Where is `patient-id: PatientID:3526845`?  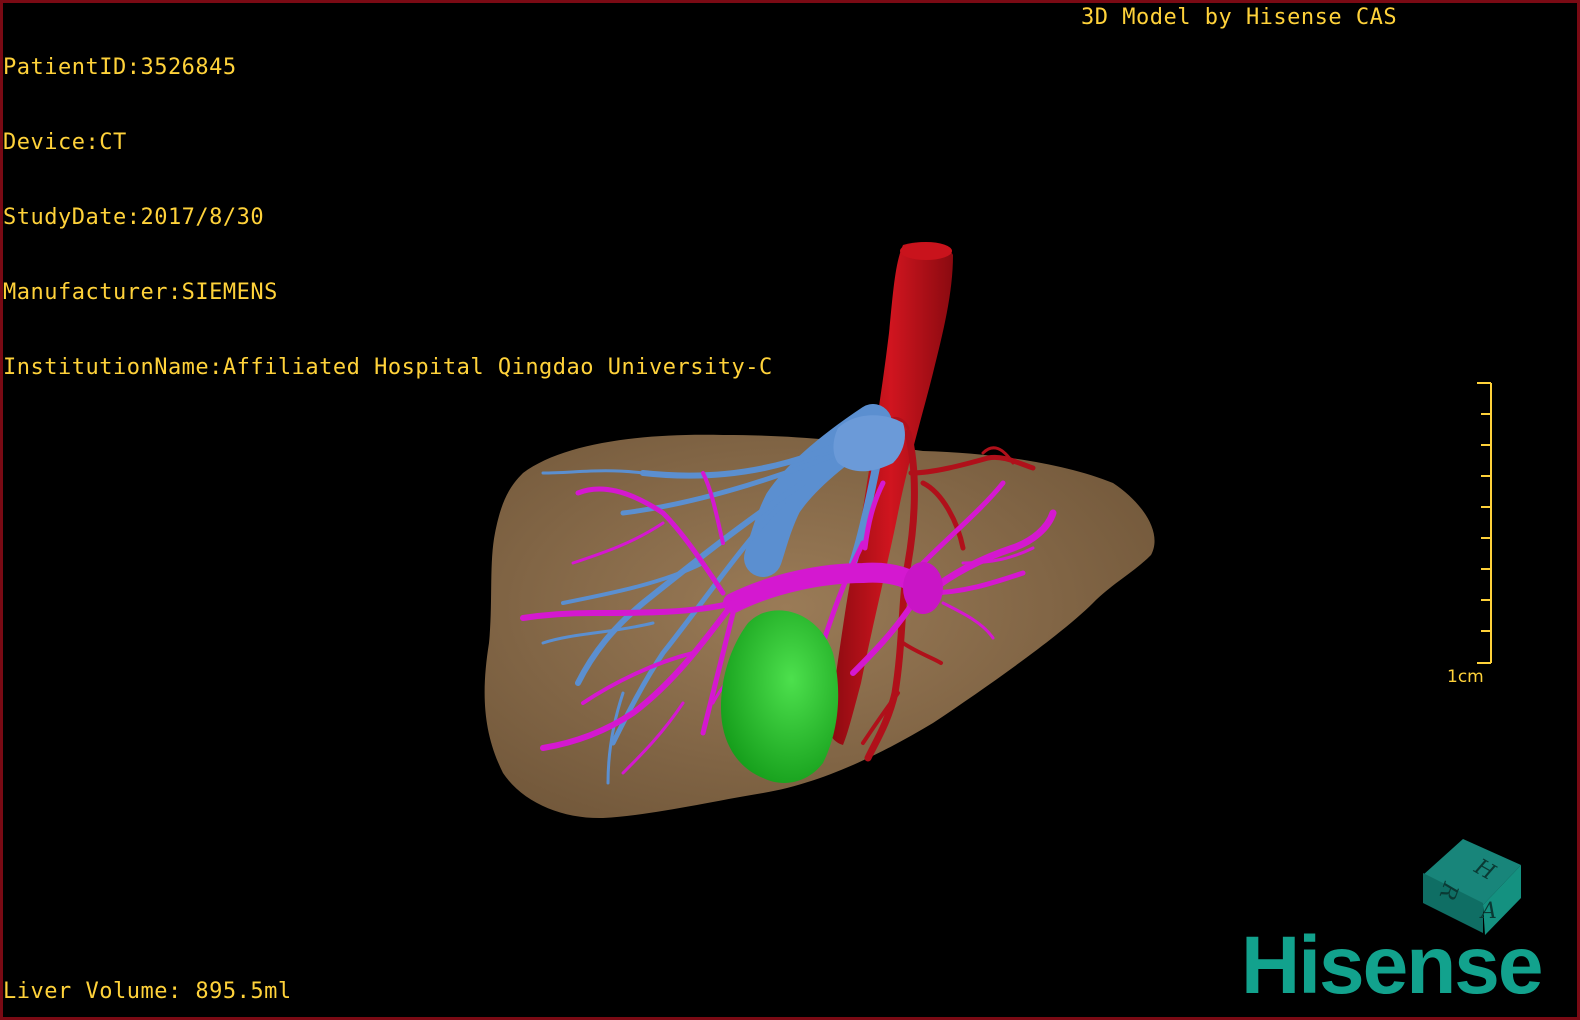 patient-id: PatientID:3526845 is located at coordinates (120, 67).